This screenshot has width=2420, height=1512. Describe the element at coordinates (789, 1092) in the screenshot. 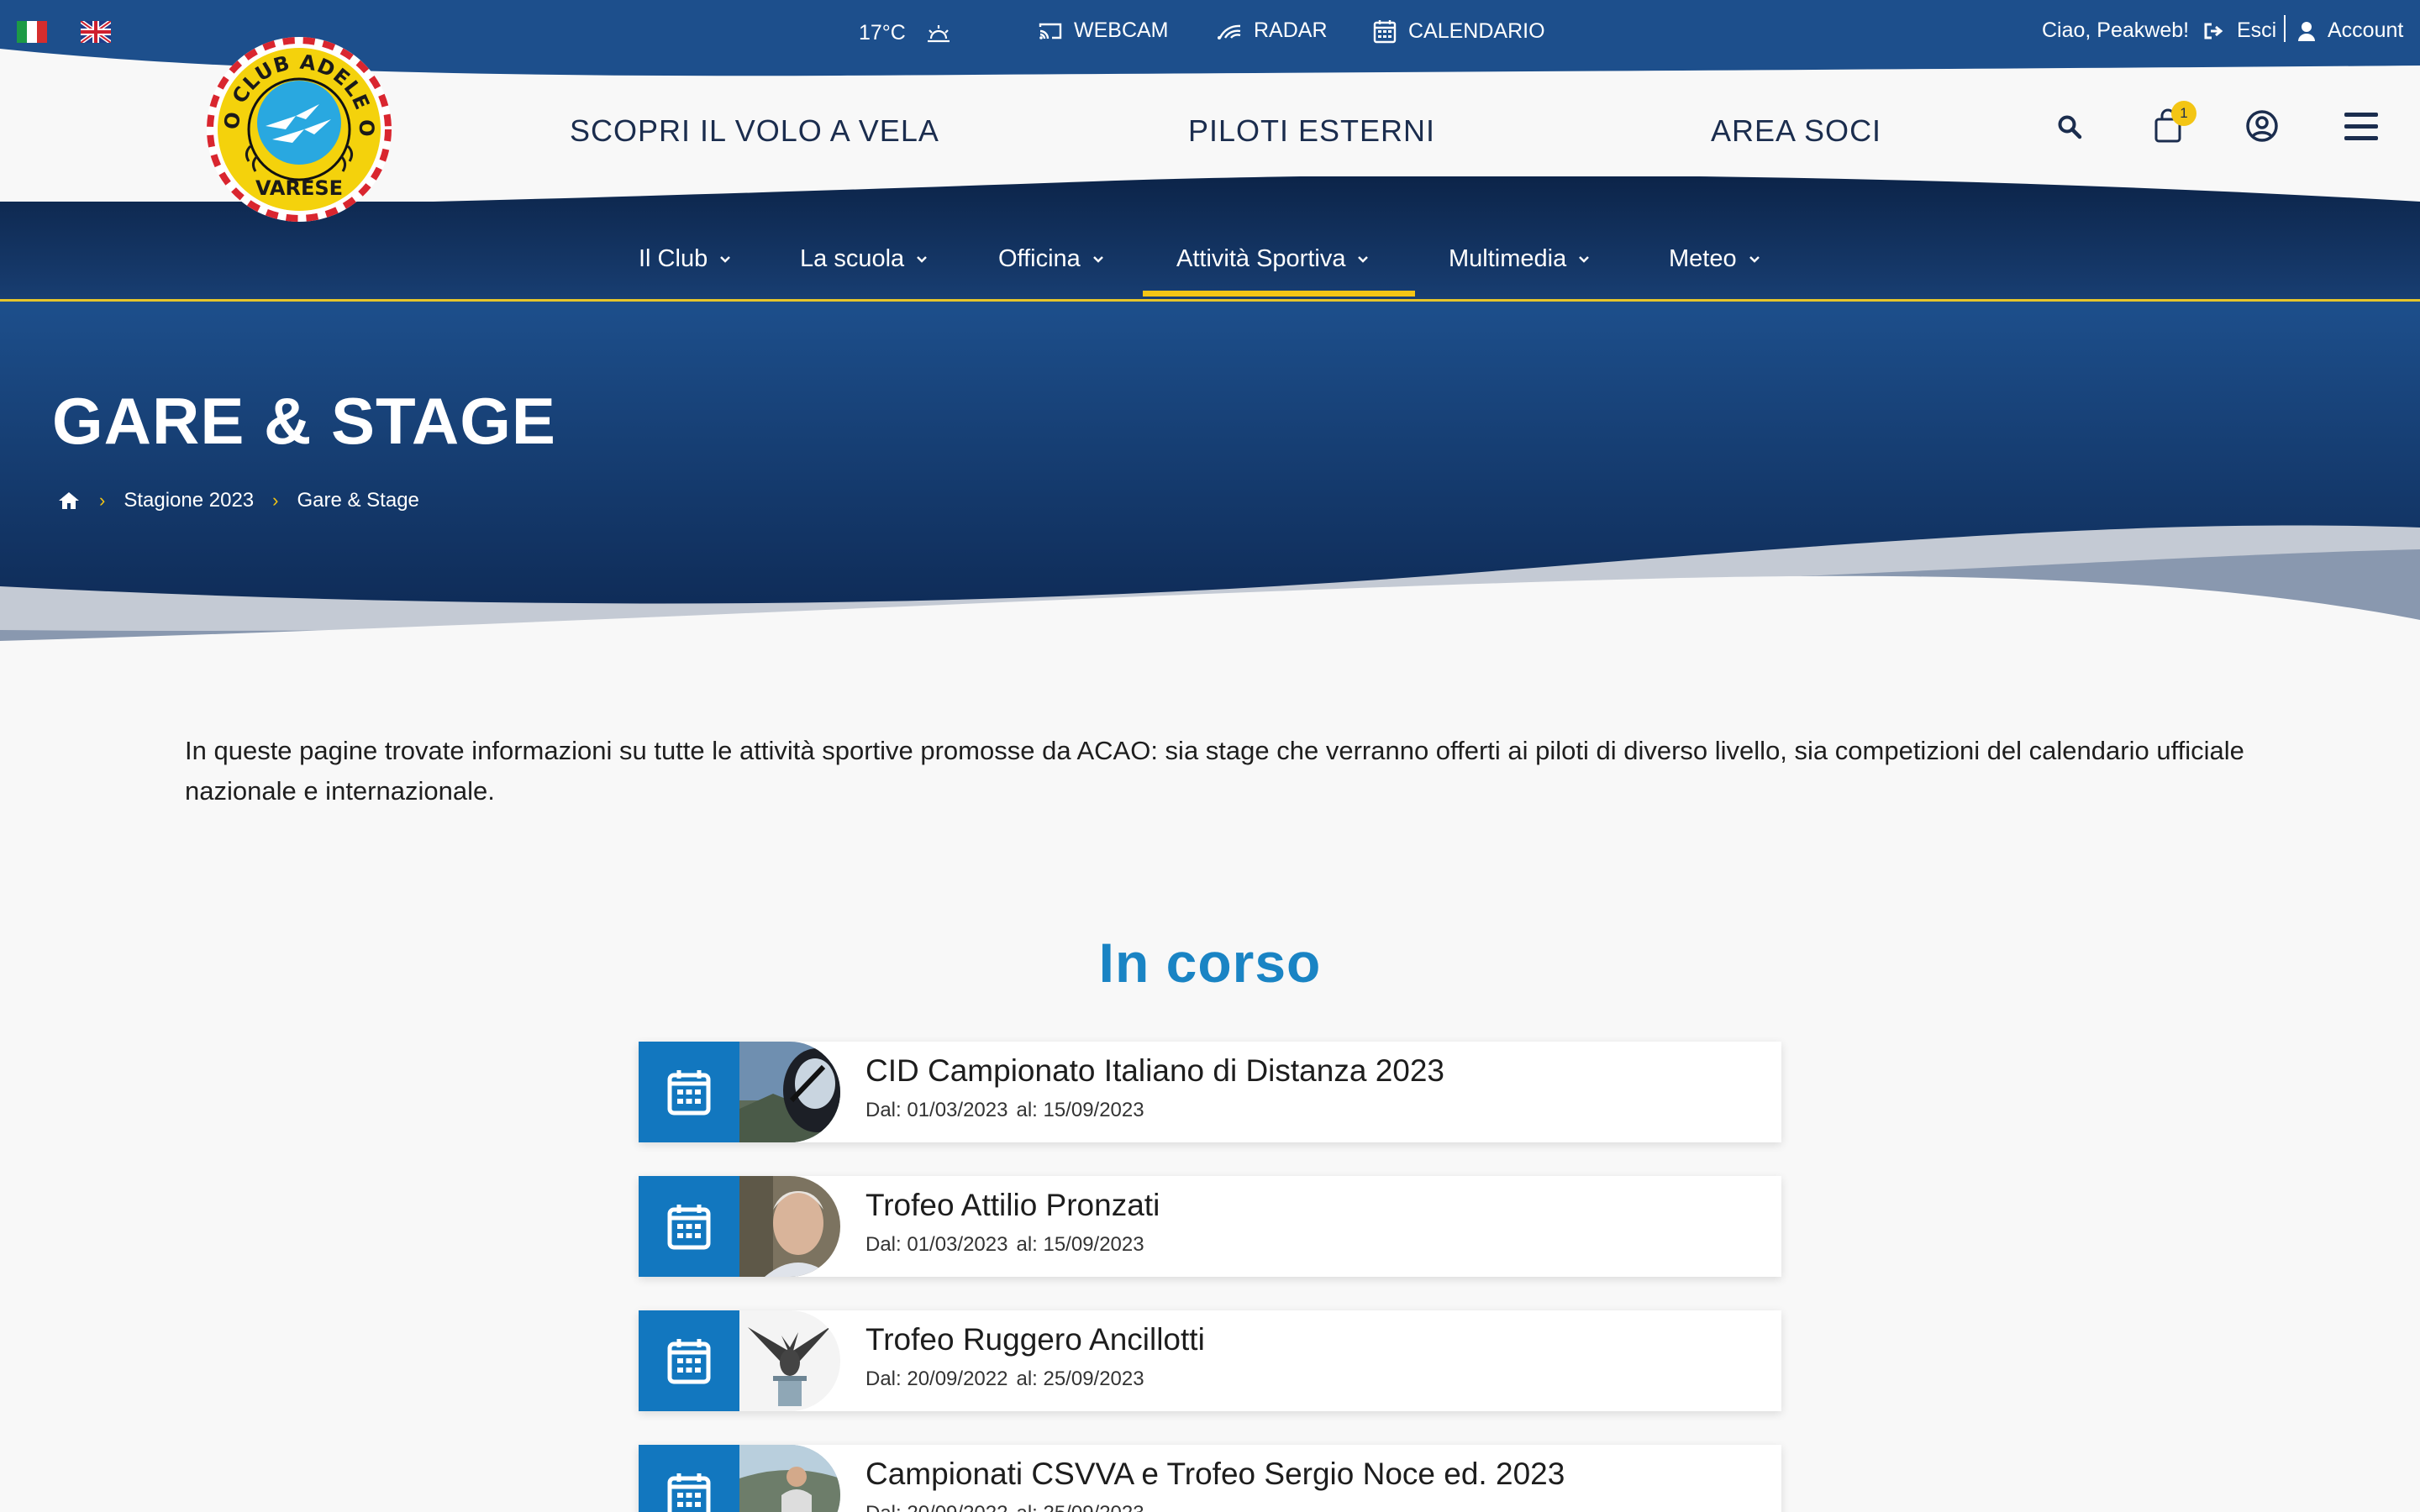

I see `event-thumbnail-glider-cockpit` at that location.